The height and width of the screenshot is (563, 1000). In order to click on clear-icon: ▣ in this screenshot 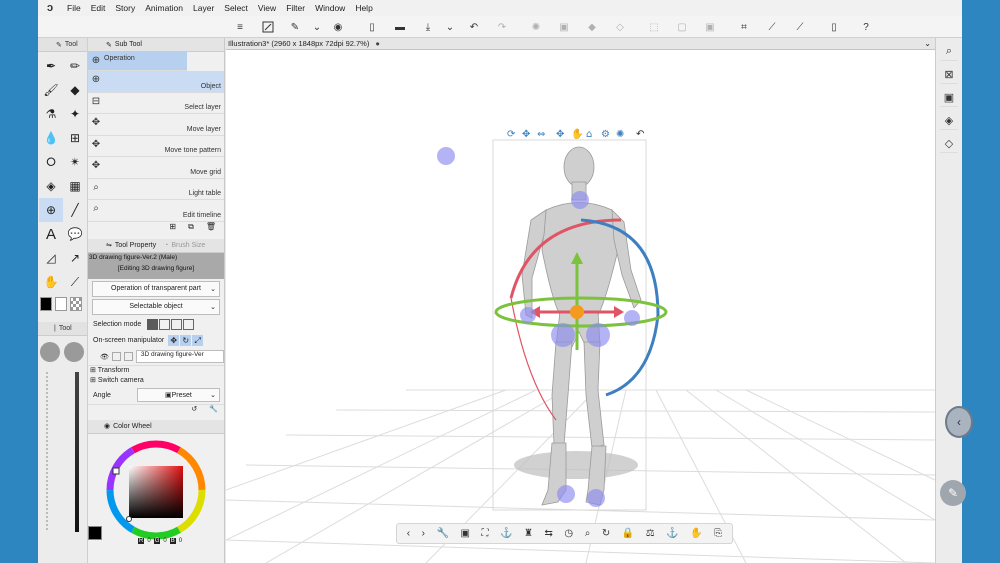, I will do `click(564, 27)`.